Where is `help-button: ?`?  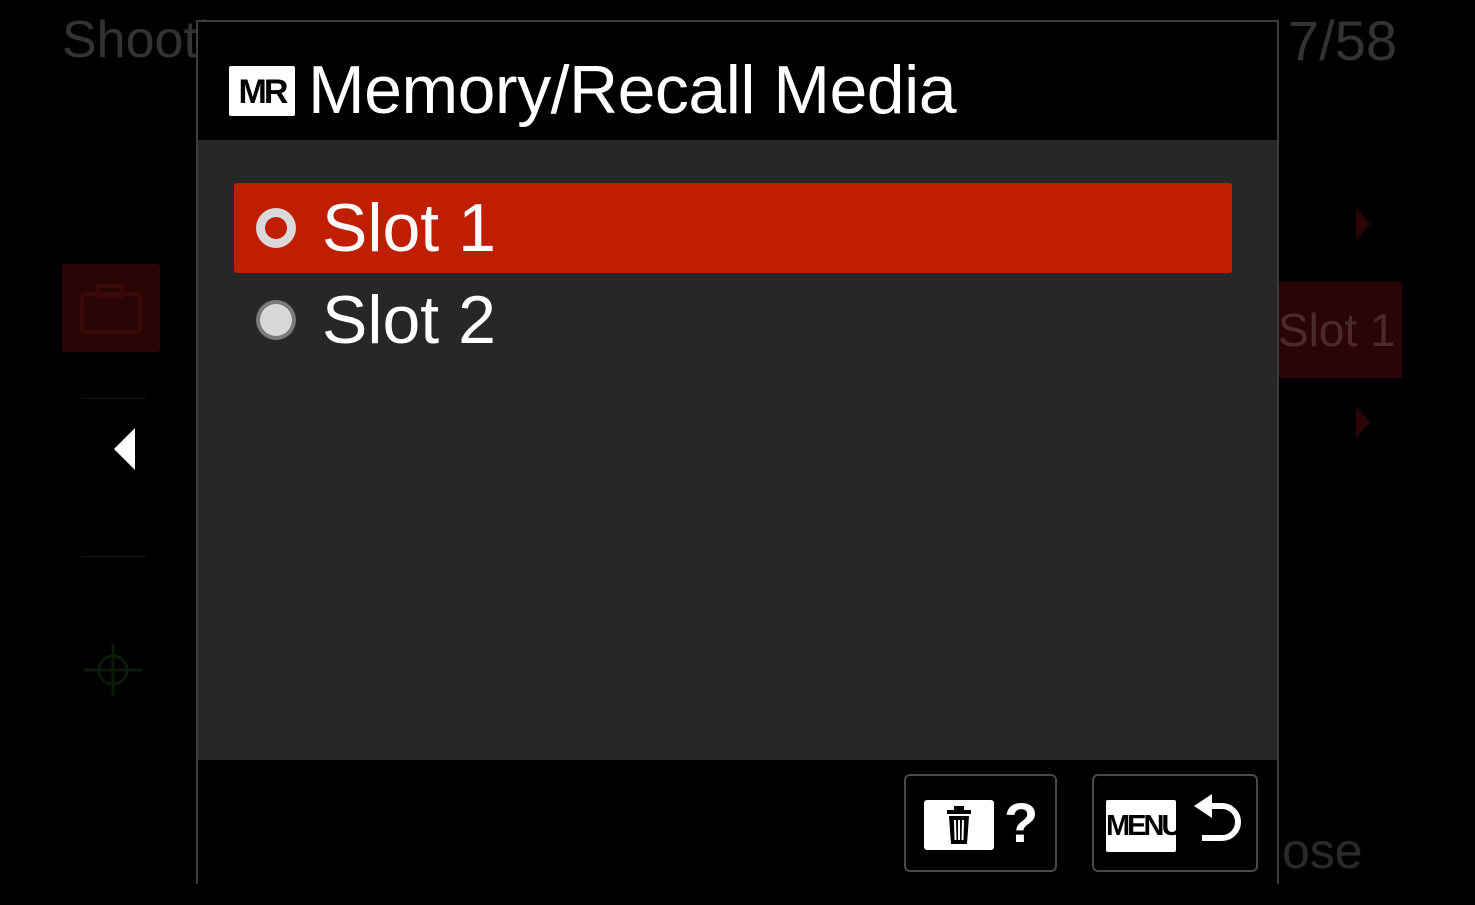
help-button: ? is located at coordinates (980, 823).